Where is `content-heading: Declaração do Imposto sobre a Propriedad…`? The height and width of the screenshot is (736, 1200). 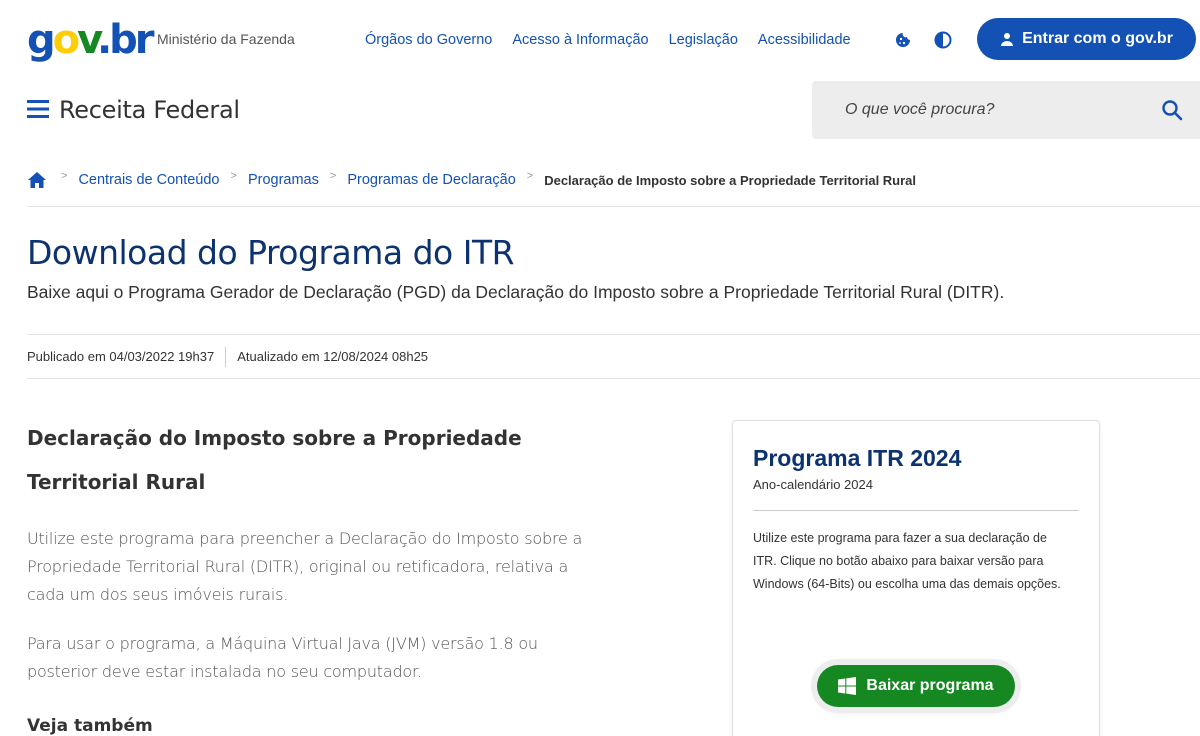
content-heading: Declaração do Imposto sobre a Propriedad… is located at coordinates (274, 460).